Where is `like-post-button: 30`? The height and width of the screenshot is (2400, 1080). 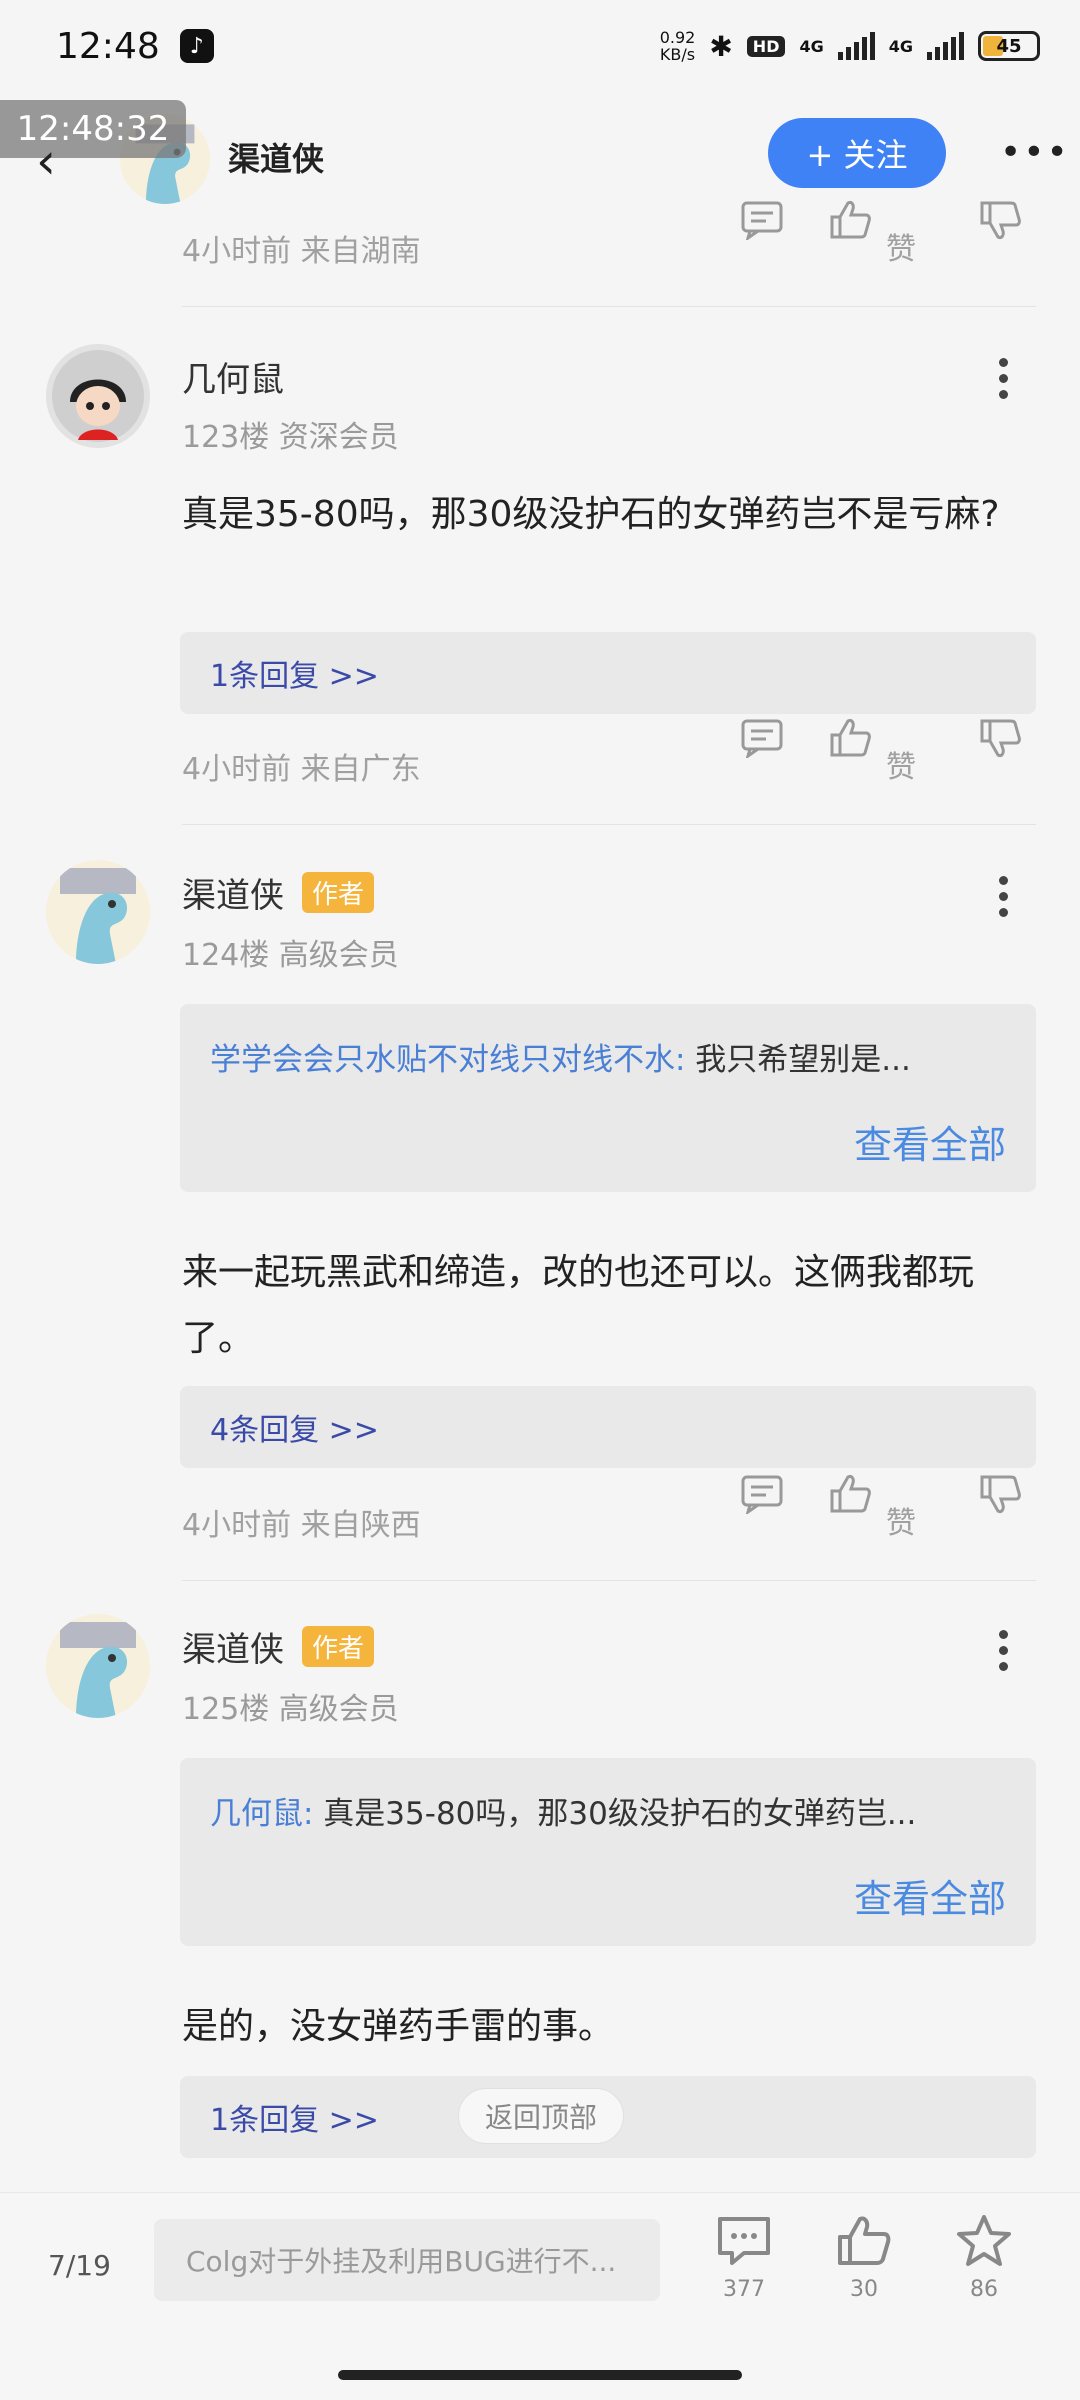 like-post-button: 30 is located at coordinates (864, 2257).